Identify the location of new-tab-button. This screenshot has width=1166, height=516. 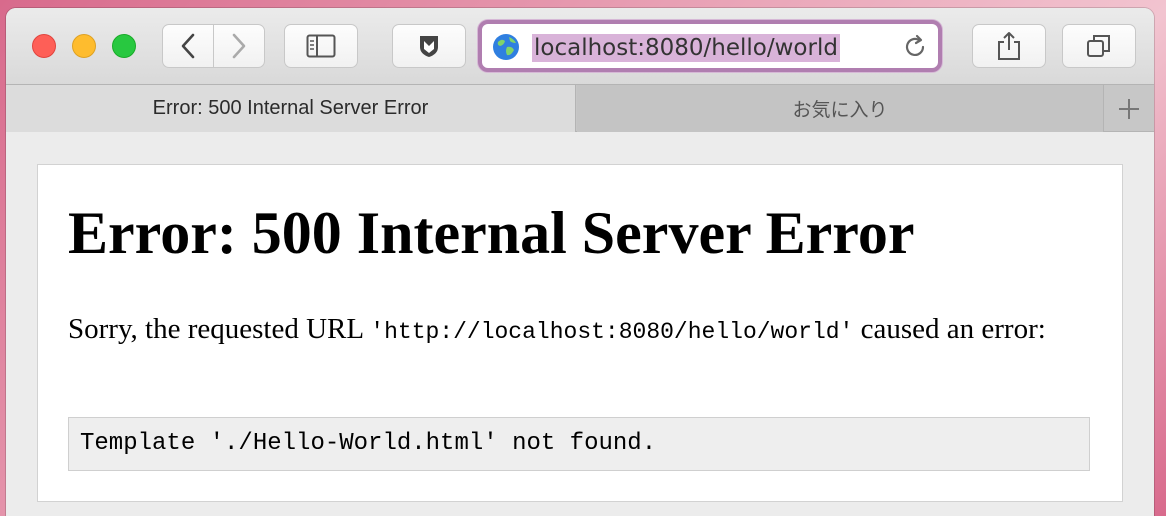
(1128, 108).